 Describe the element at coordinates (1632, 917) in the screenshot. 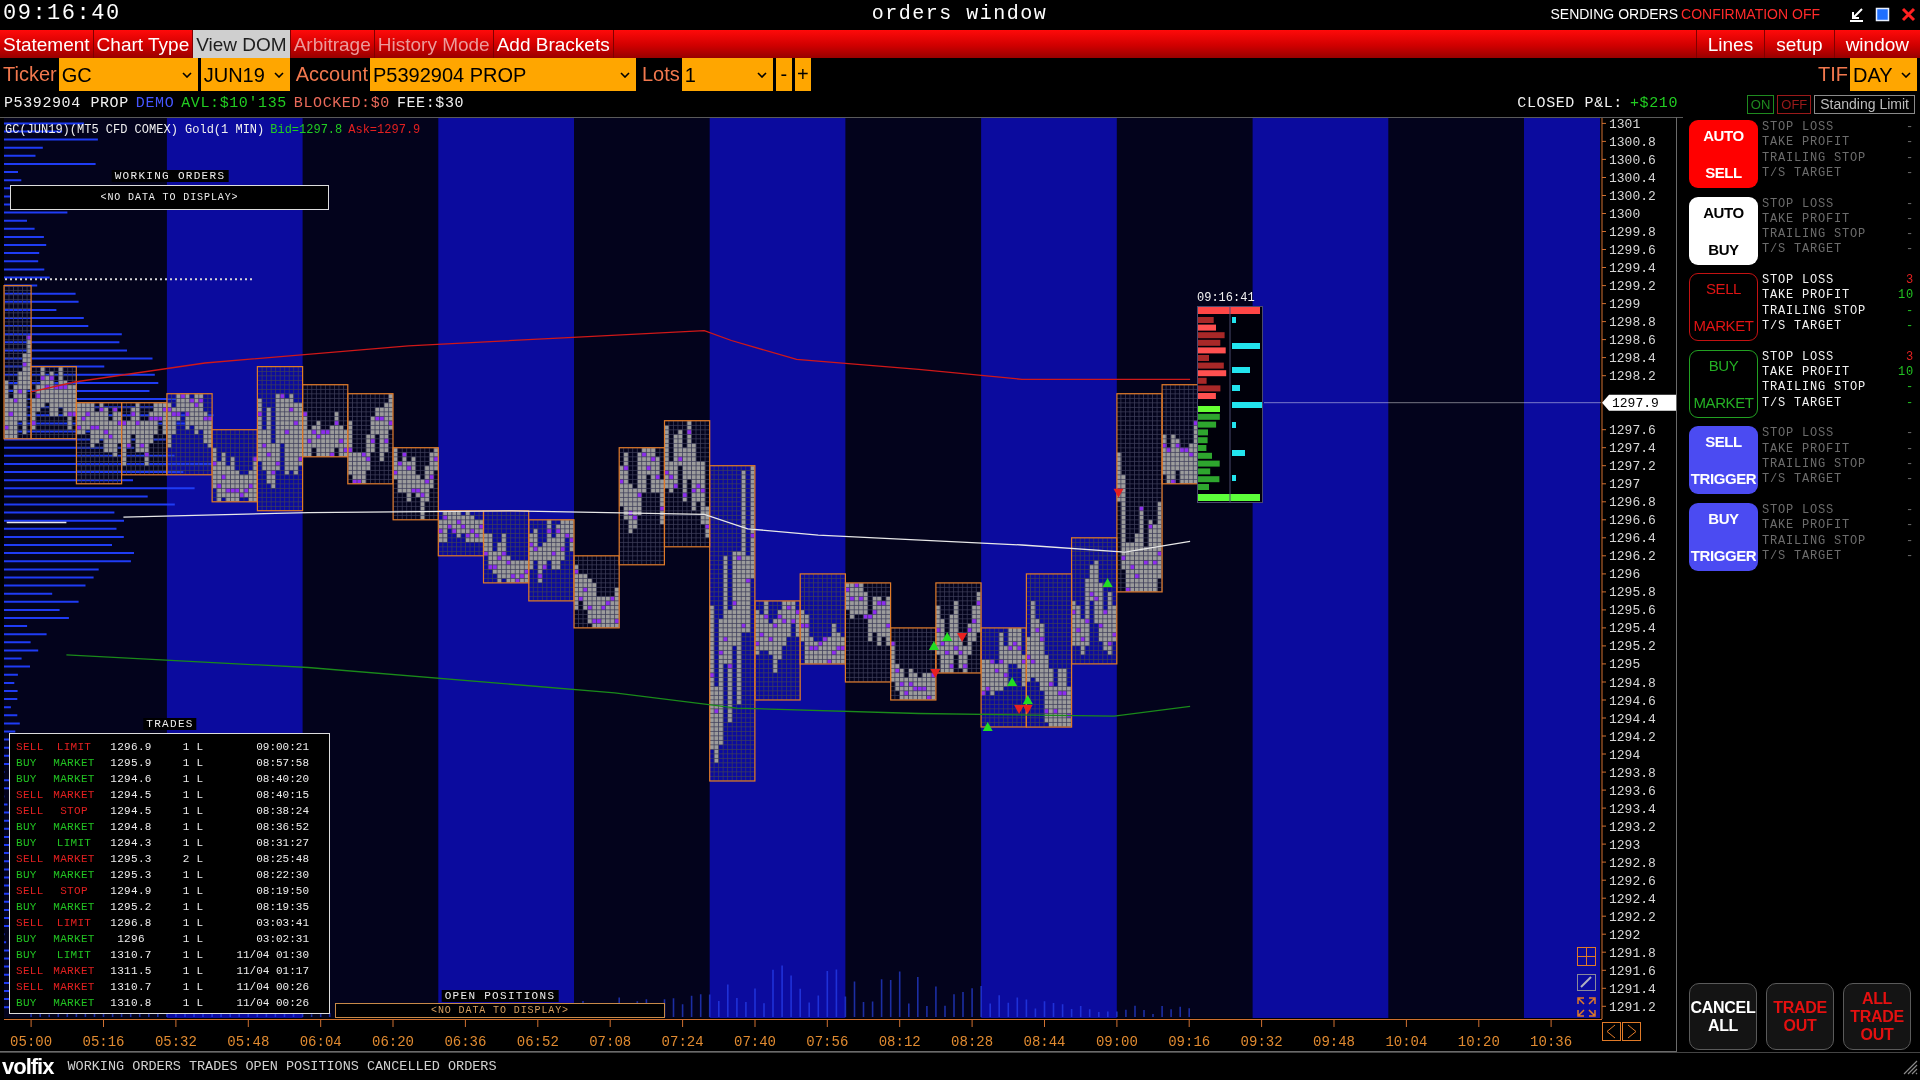

I see `y-axis-label: 1292.2` at that location.